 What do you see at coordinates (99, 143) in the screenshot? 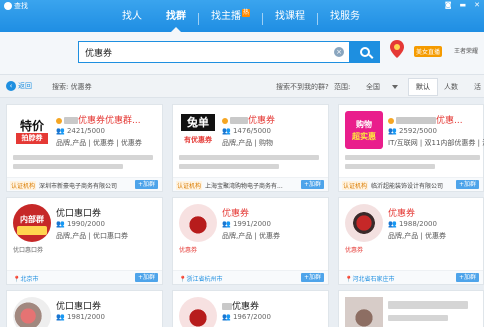
I see `group-tags: 品牌,产品 | 优惠券 | 优惠券` at bounding box center [99, 143].